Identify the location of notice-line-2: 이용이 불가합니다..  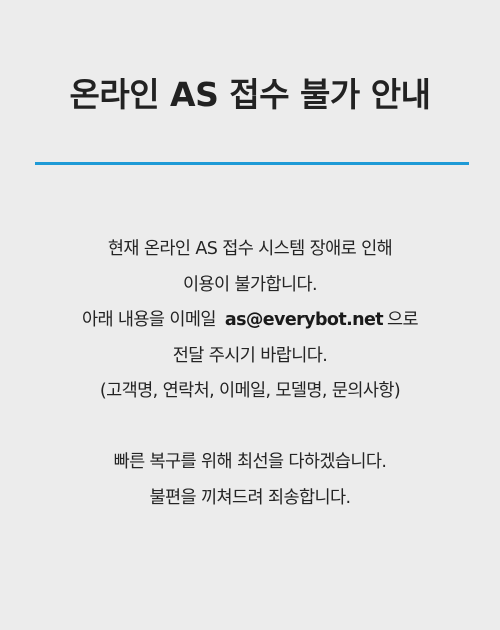
(250, 284).